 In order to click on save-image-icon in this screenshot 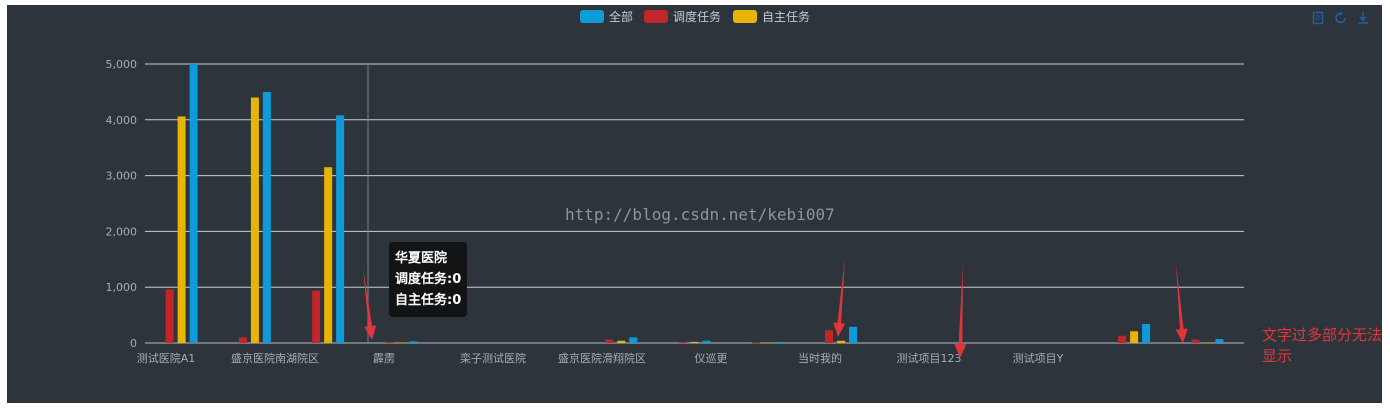, I will do `click(1363, 17)`.